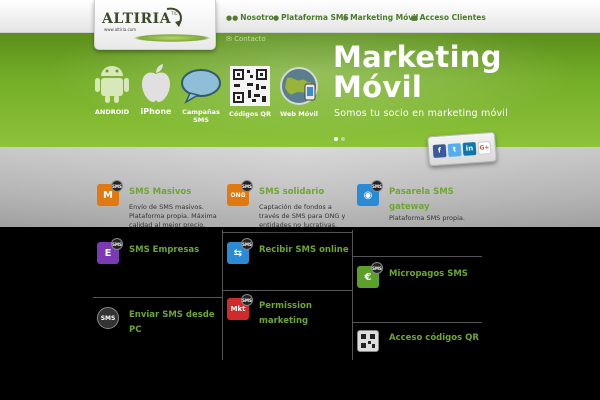 Image resolution: width=600 pixels, height=400 pixels. What do you see at coordinates (137, 19) in the screenshot?
I see `logo-text: ALTIRIA` at bounding box center [137, 19].